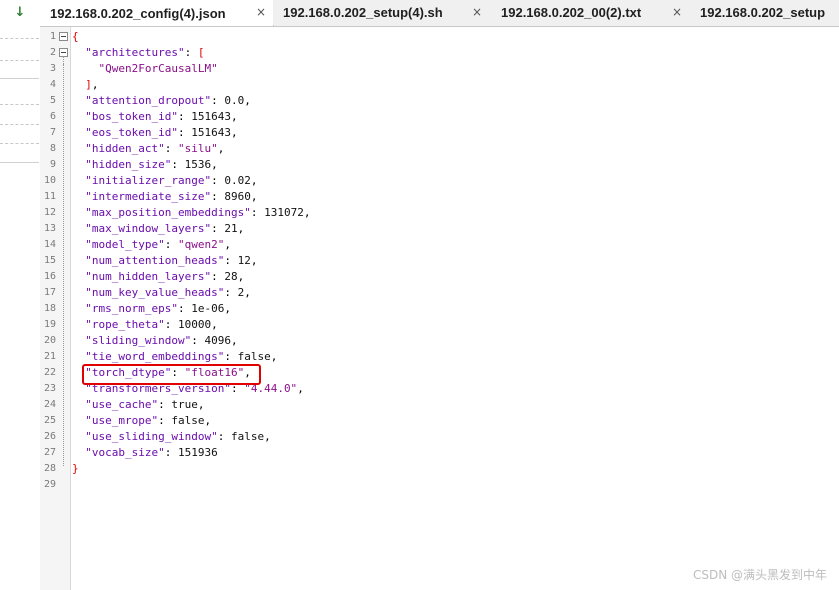  I want to click on line-number: 23, so click(49, 388).